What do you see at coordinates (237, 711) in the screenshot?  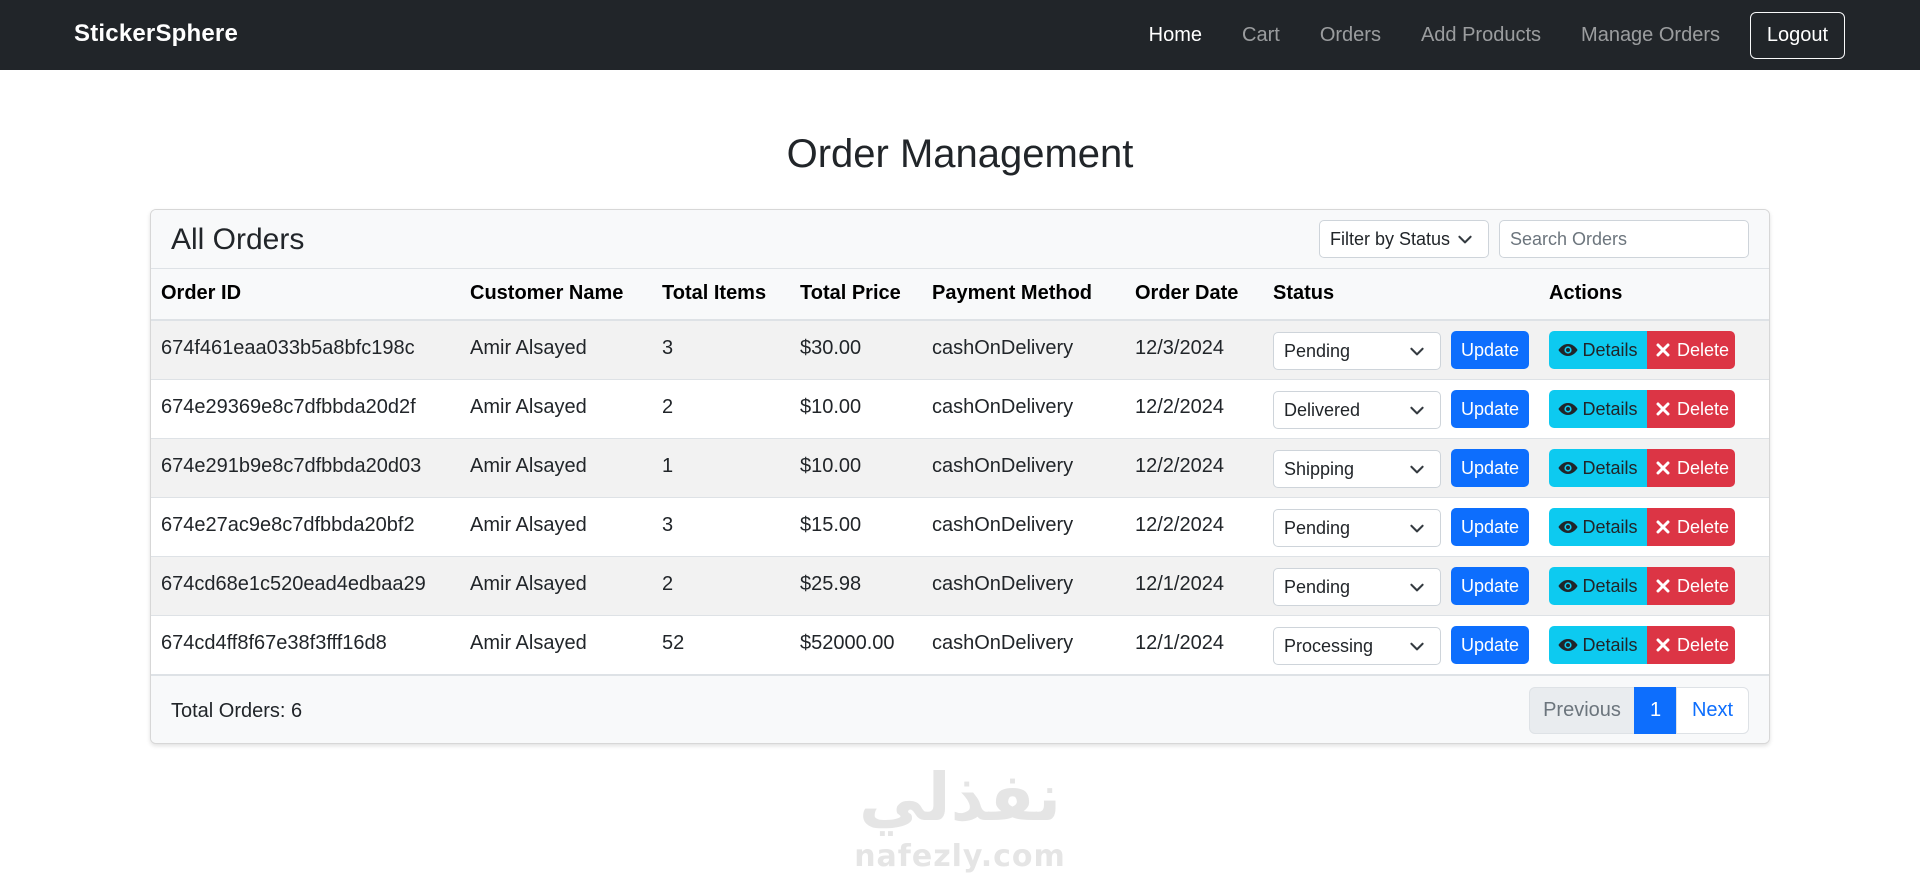 I see `total-orders-count: Total Orders: 6` at bounding box center [237, 711].